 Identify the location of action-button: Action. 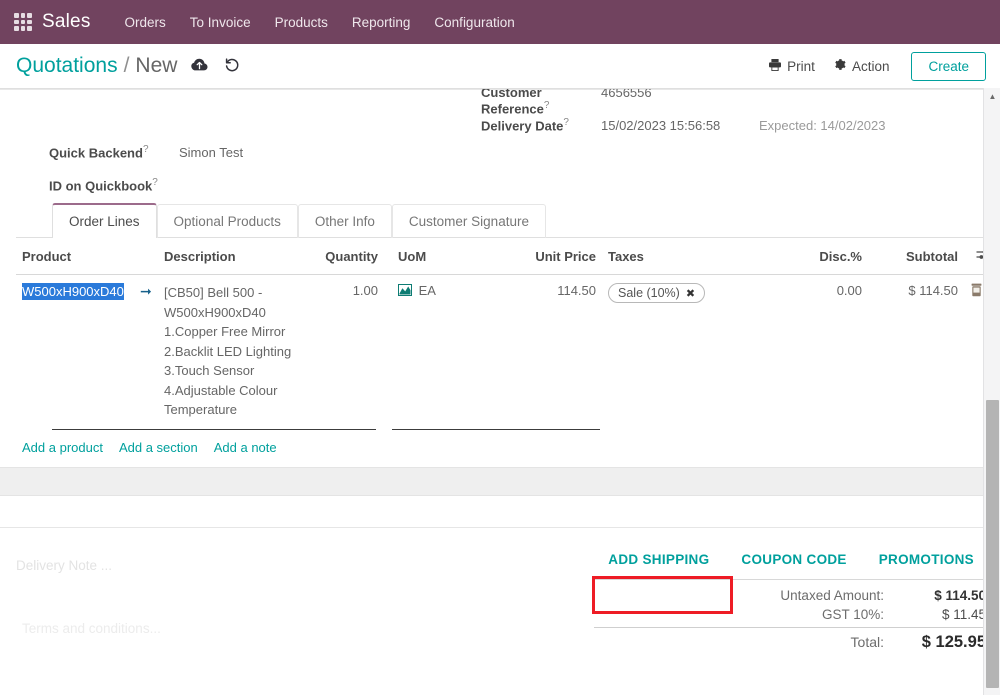
(861, 66).